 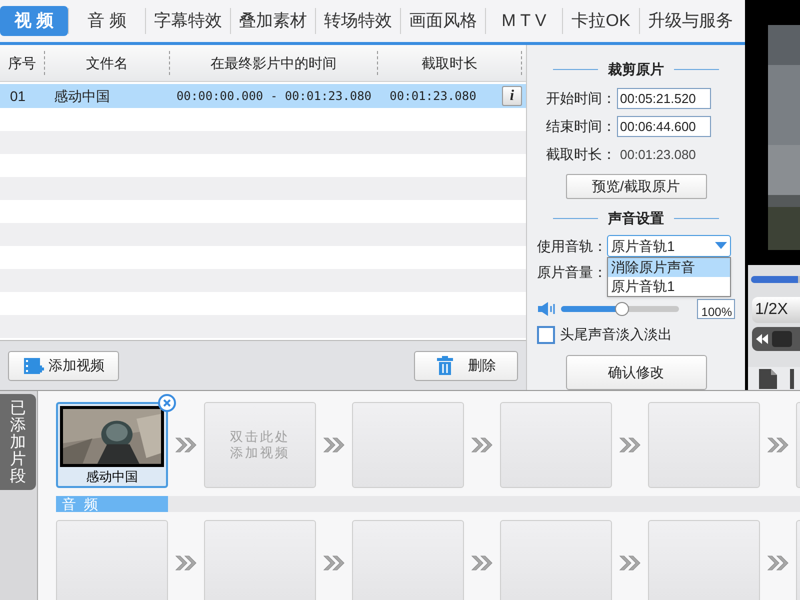 What do you see at coordinates (664, 98) in the screenshot?
I see `start-time-field: 00:05:21.520` at bounding box center [664, 98].